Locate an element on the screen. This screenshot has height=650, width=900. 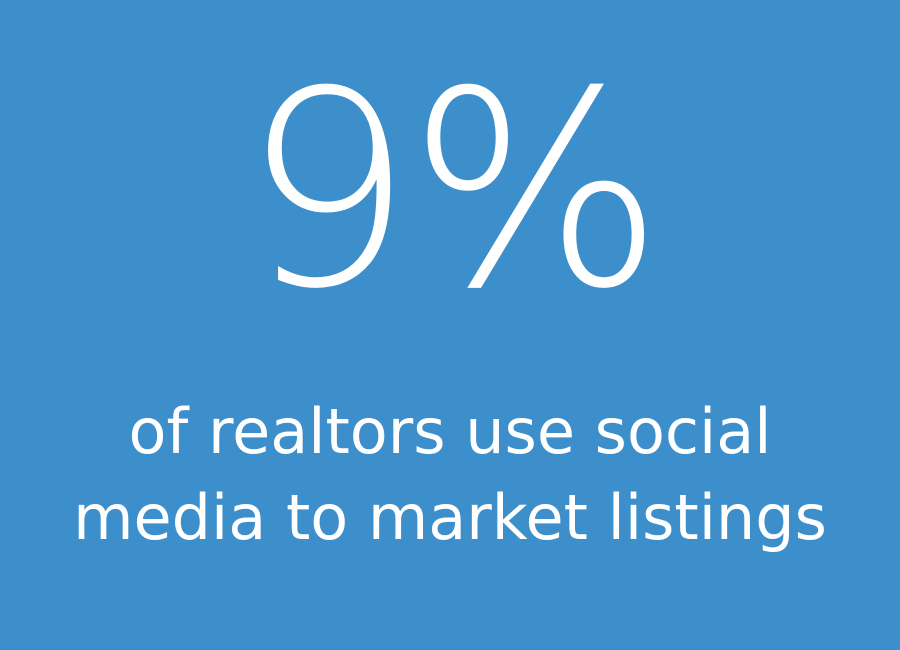
caption-line-2: media to market listings is located at coordinates (450, 517).